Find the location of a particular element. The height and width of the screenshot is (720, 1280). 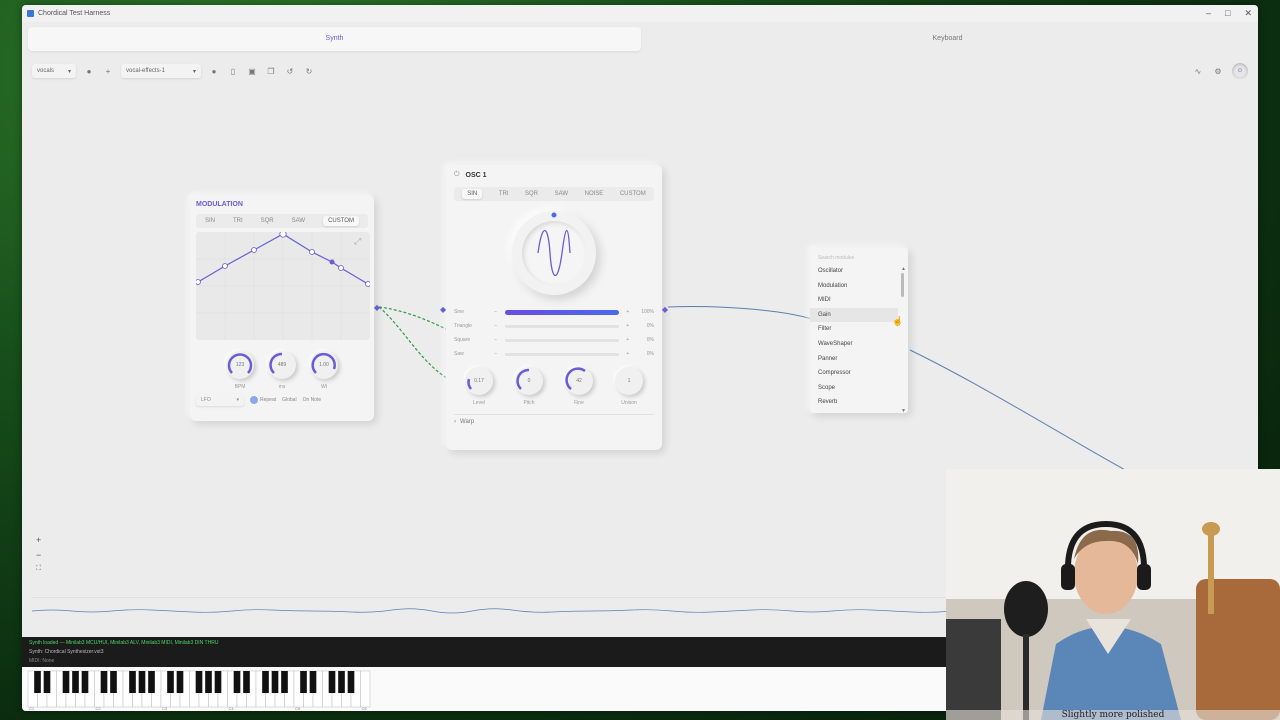

menu-item-scope: Scope is located at coordinates (854, 388).